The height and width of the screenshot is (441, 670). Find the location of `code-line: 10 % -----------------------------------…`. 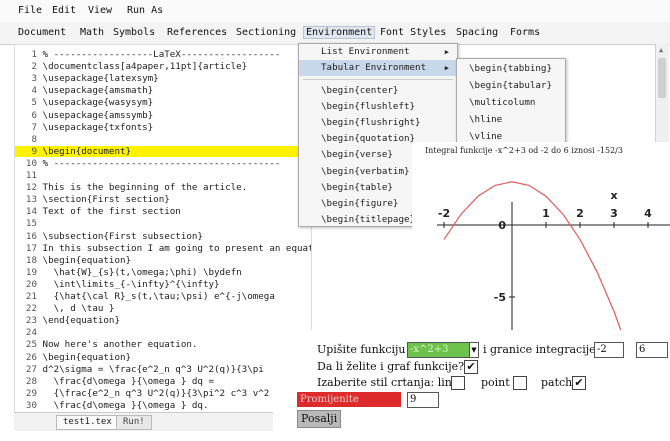

code-line: 10 % -----------------------------------… is located at coordinates (163, 163).